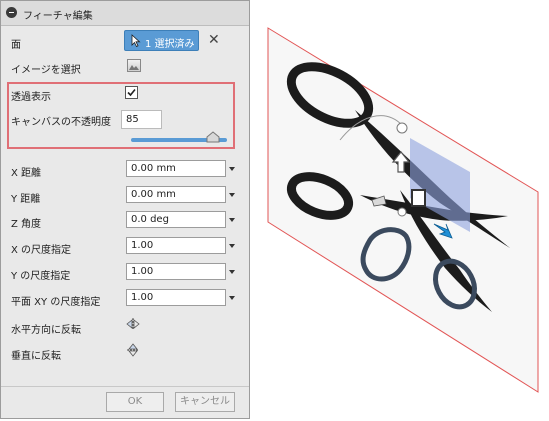  I want to click on face-label: 面, so click(16, 45).